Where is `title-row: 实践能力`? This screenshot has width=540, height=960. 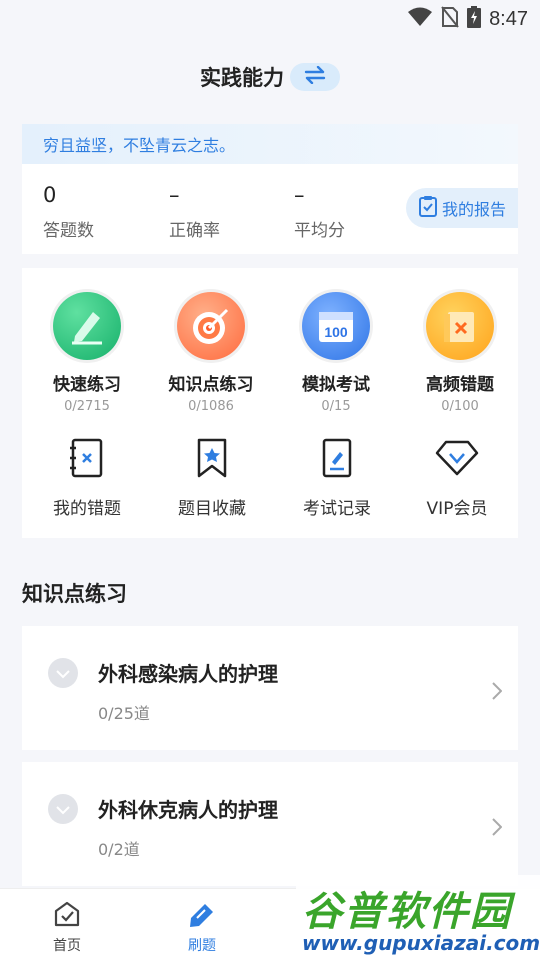
title-row: 实践能力 is located at coordinates (270, 77).